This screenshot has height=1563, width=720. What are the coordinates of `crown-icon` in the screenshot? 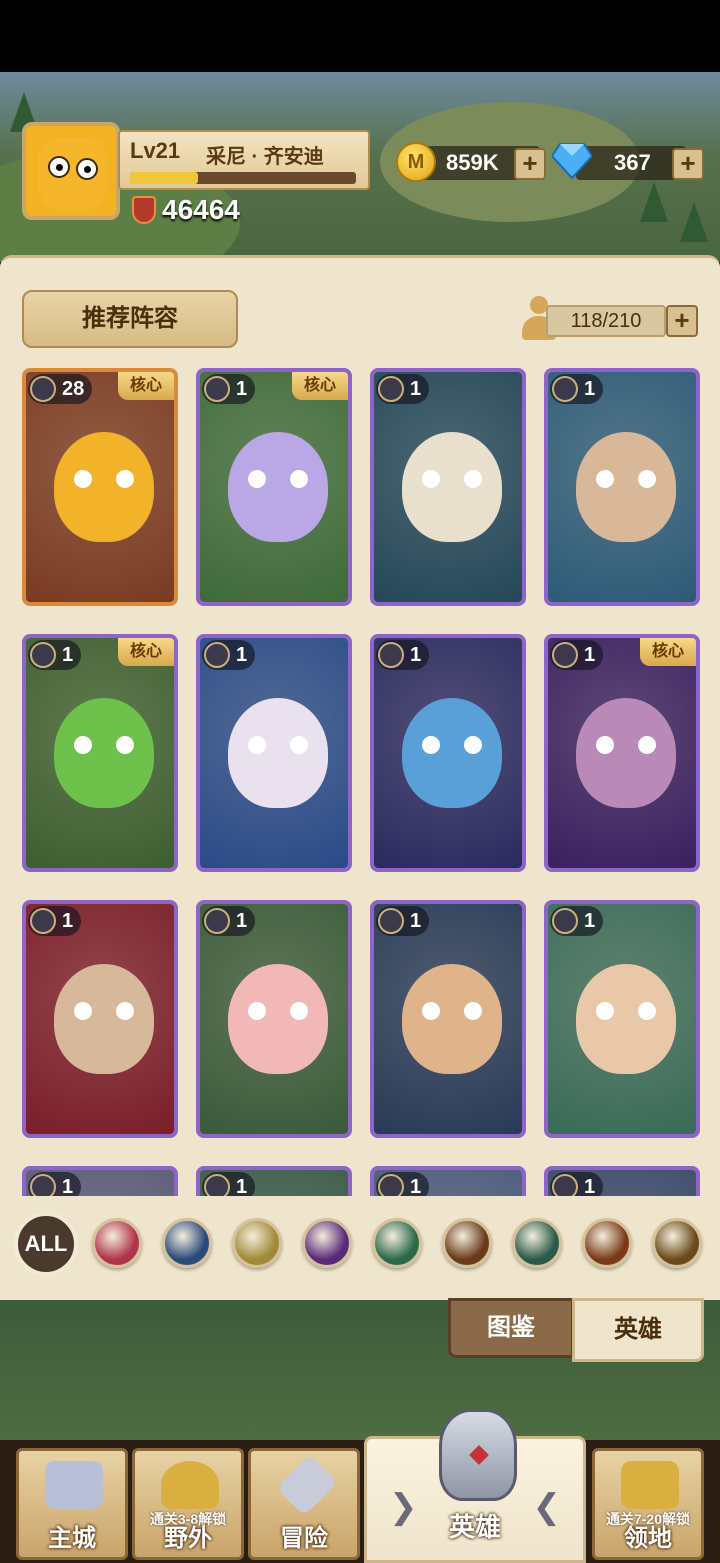 It's located at (650, 1485).